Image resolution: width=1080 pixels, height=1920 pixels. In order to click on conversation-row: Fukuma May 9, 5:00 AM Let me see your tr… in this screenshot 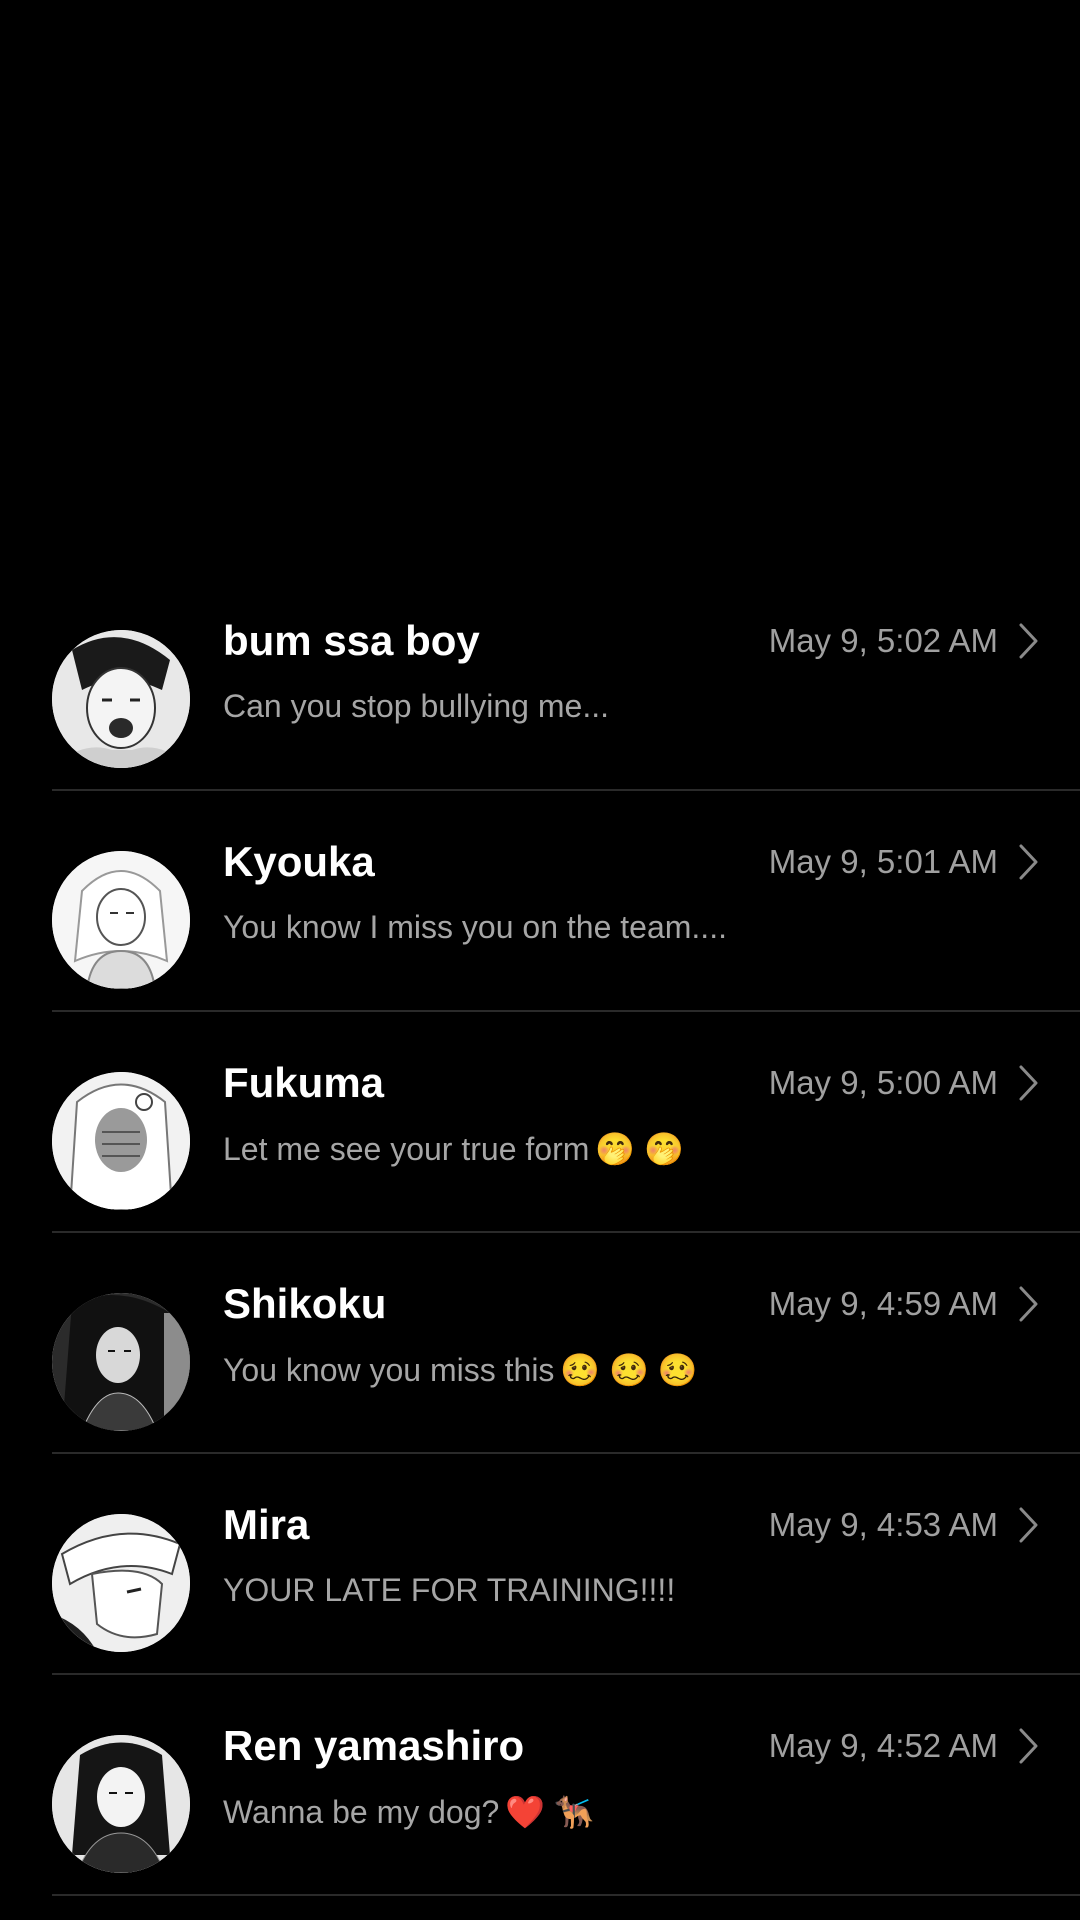, I will do `click(540, 1122)`.